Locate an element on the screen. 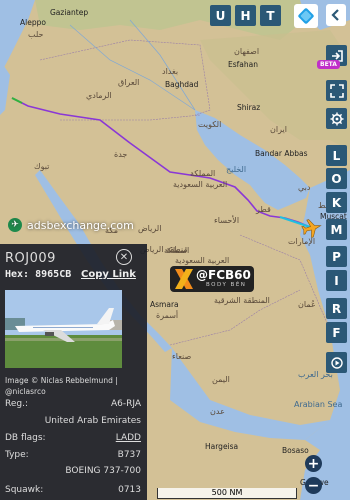  adsbexchange-logo-icon: ✈ is located at coordinates (15, 225).